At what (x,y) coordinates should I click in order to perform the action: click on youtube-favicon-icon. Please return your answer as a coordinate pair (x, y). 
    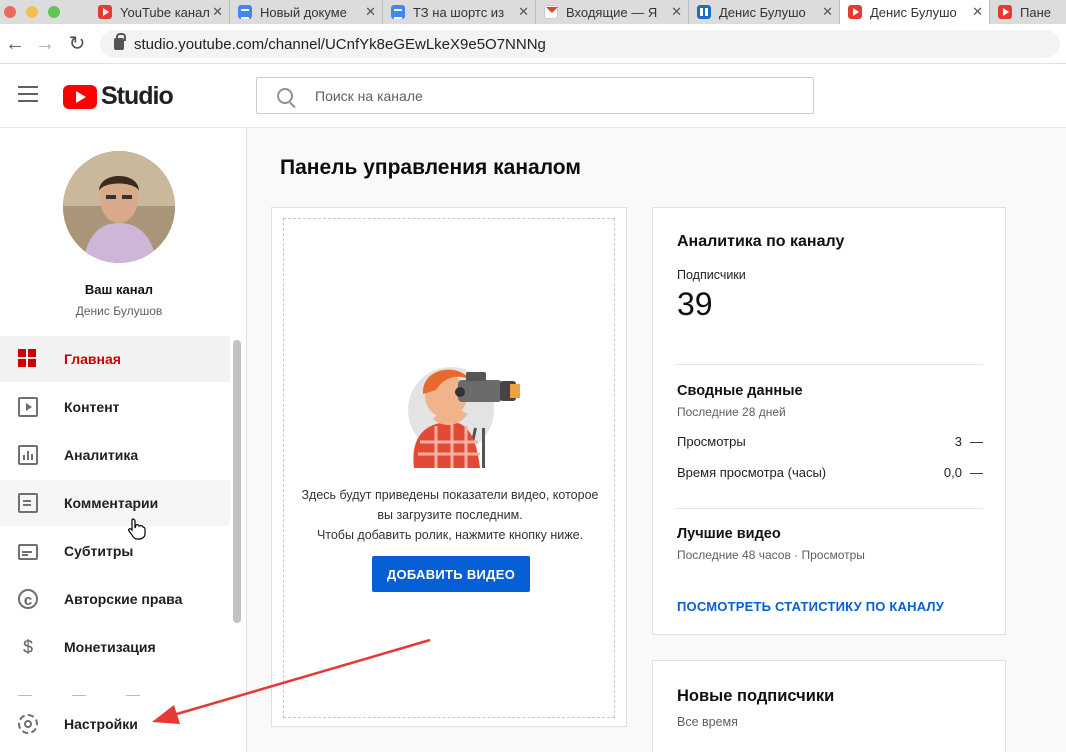
    Looking at the image, I should click on (105, 12).